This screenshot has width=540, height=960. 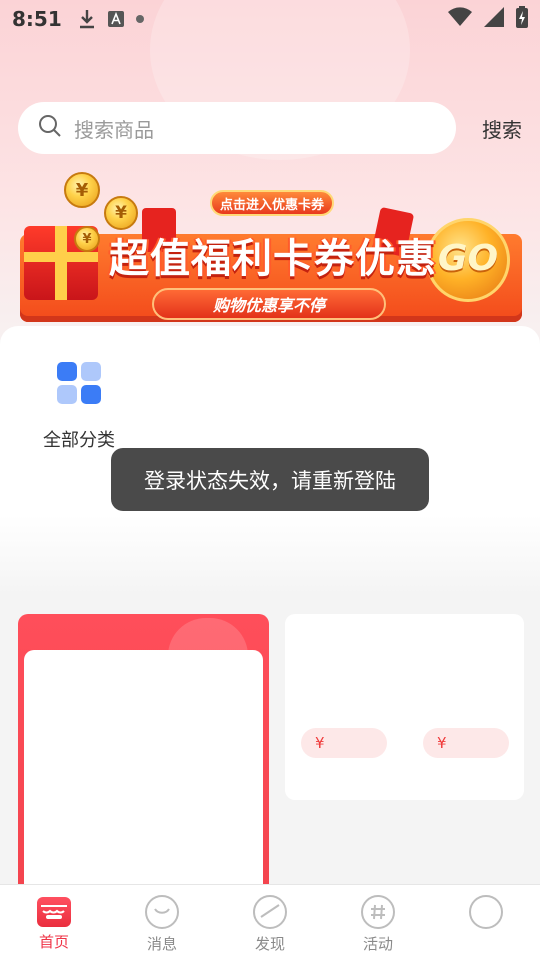 I want to click on search-button: 搜索, so click(x=502, y=128).